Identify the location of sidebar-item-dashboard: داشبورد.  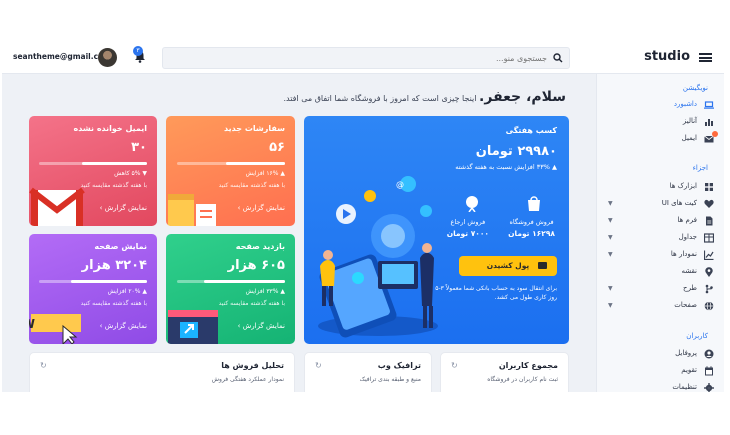
(660, 105).